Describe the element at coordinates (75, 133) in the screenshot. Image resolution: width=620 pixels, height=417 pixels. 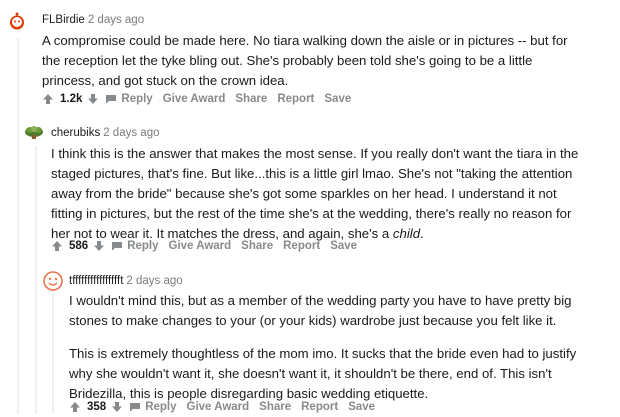
I see `comment-author: cherubiks` at that location.